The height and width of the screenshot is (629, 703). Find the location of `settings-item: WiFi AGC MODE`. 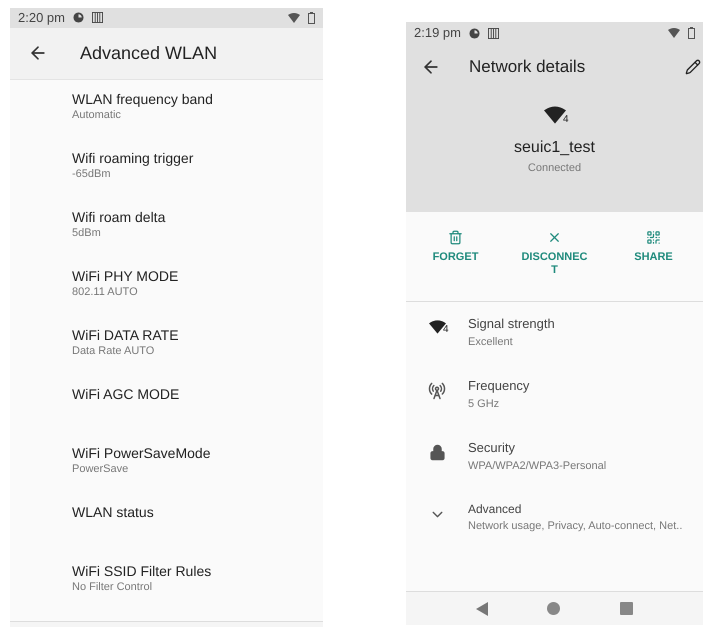

settings-item: WiFi AGC MODE is located at coordinates (166, 414).